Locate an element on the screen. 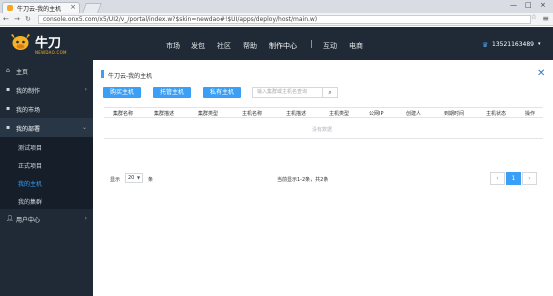 Image resolution: width=553 pixels, height=296 pixels. show-label: 显示 is located at coordinates (115, 180).